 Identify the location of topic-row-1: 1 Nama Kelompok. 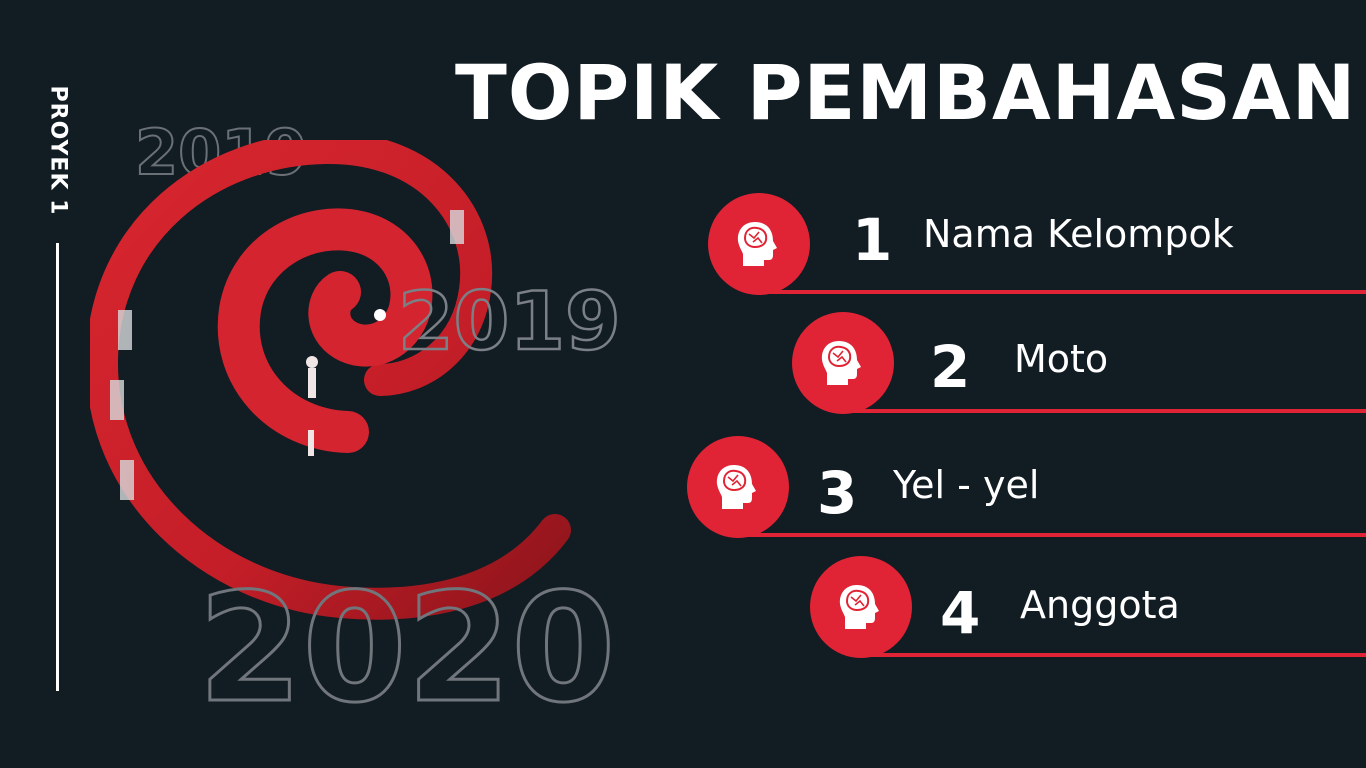
(1037, 248).